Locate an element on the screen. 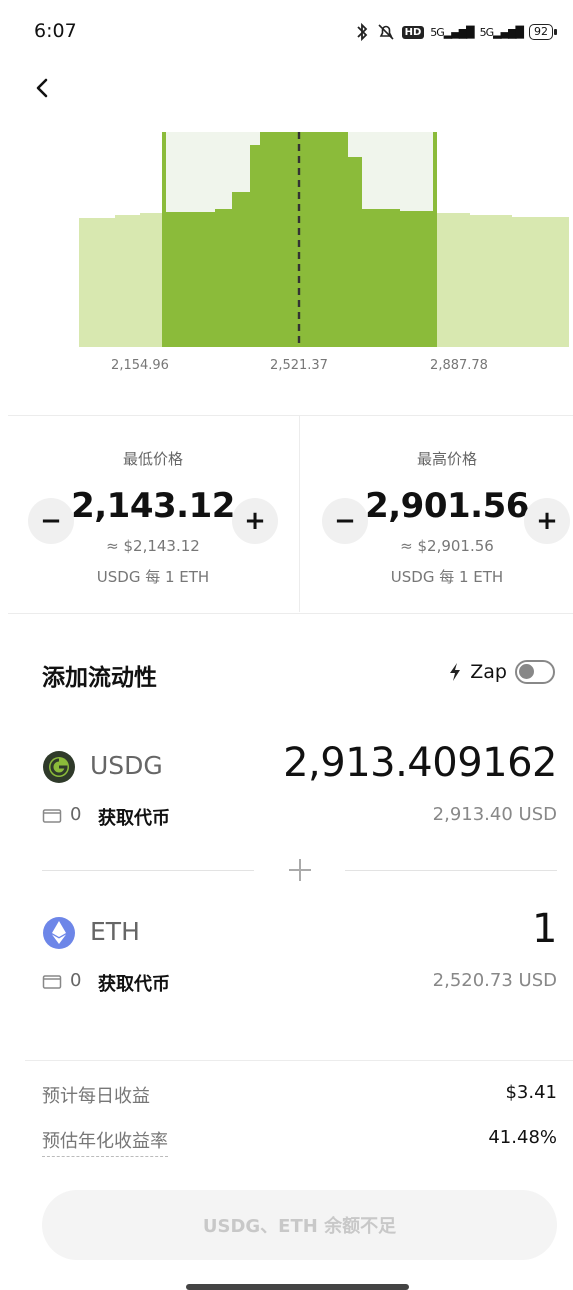  zap-toggle-row: Zap is located at coordinates (501, 672).